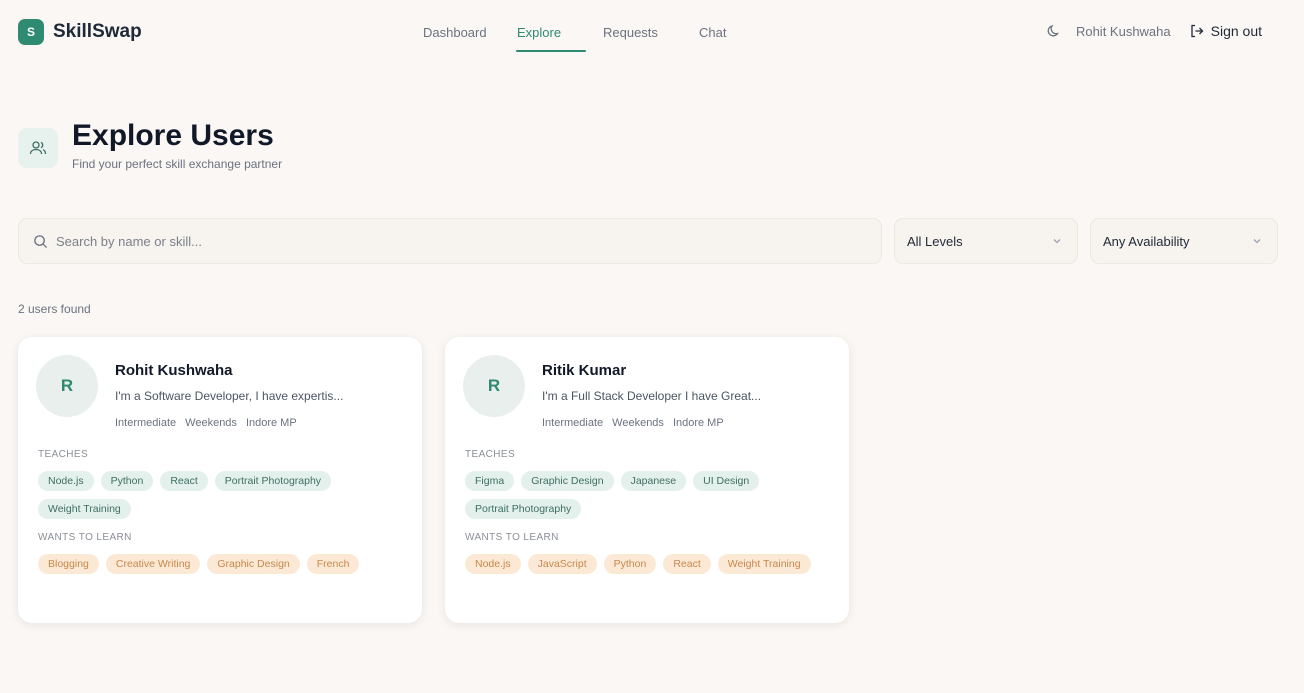 The image size is (1304, 693). I want to click on sign-out-label: Sign out, so click(1236, 31).